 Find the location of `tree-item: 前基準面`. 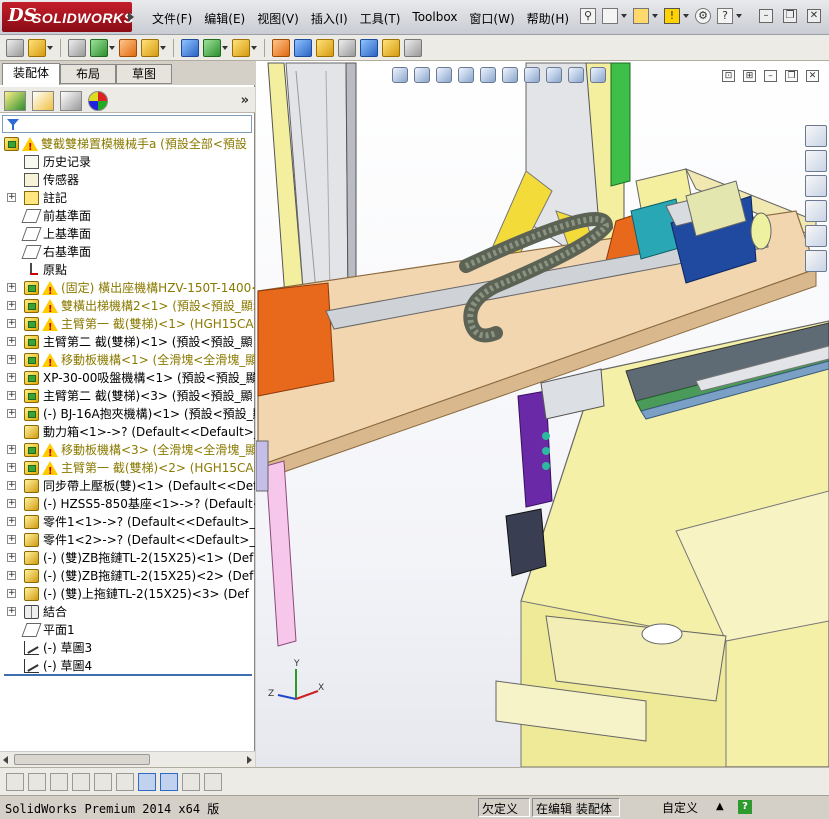

tree-item: 前基準面 is located at coordinates (127, 216).